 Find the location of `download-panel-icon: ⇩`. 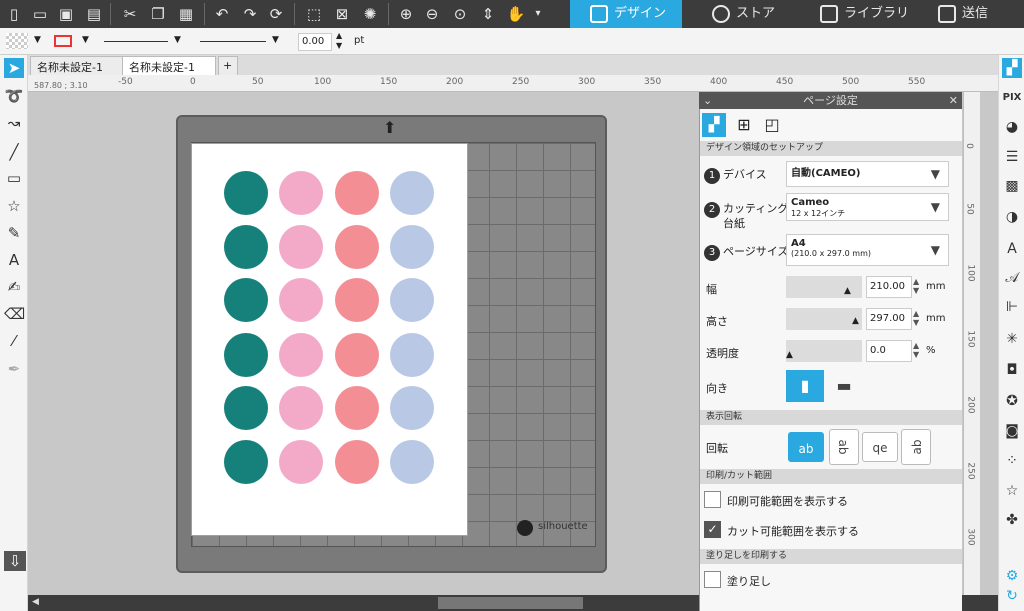

download-panel-icon: ⇩ is located at coordinates (15, 561).